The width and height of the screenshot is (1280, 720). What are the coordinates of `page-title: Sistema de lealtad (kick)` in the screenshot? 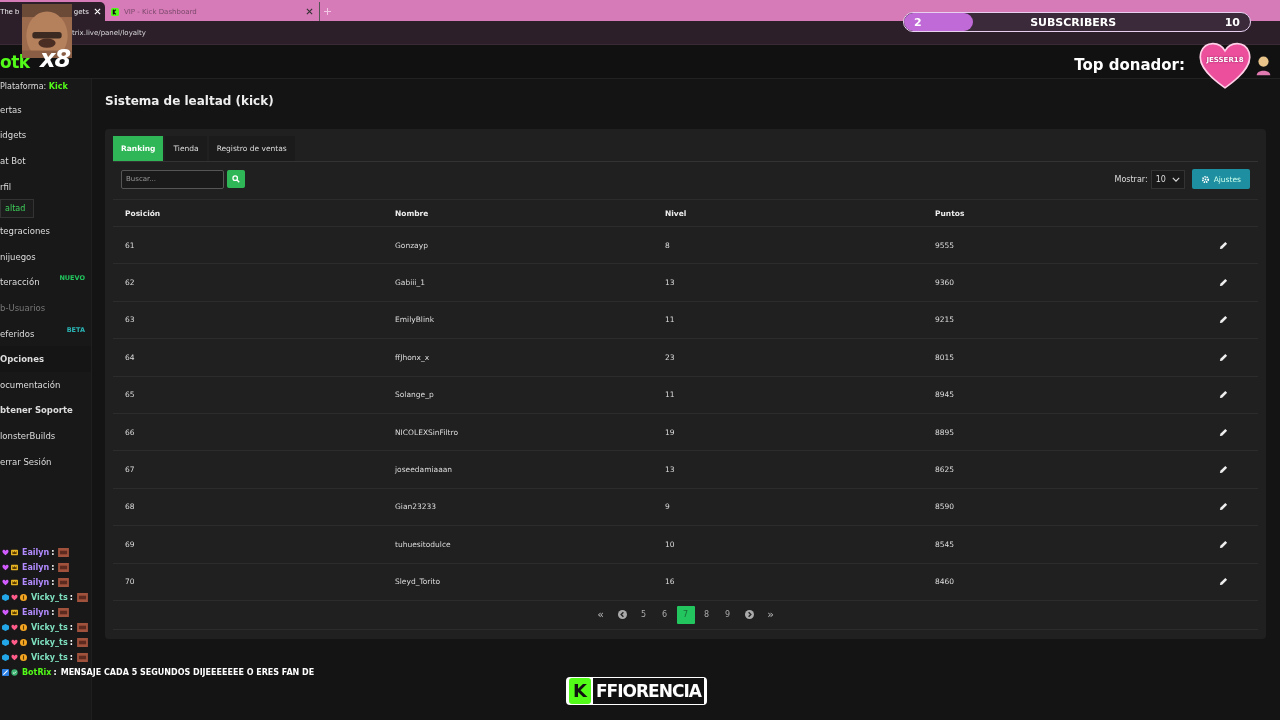 It's located at (190, 101).